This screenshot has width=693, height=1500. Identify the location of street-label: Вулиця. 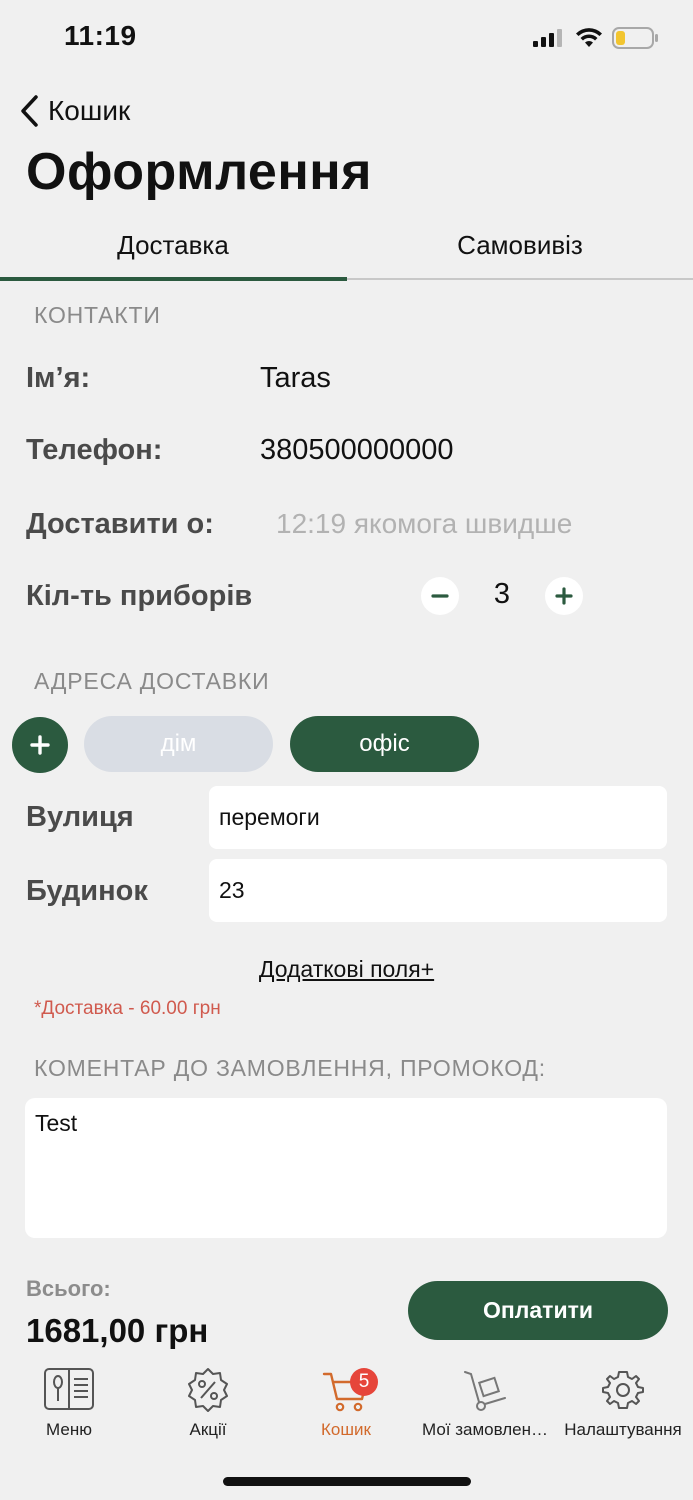
(80, 817).